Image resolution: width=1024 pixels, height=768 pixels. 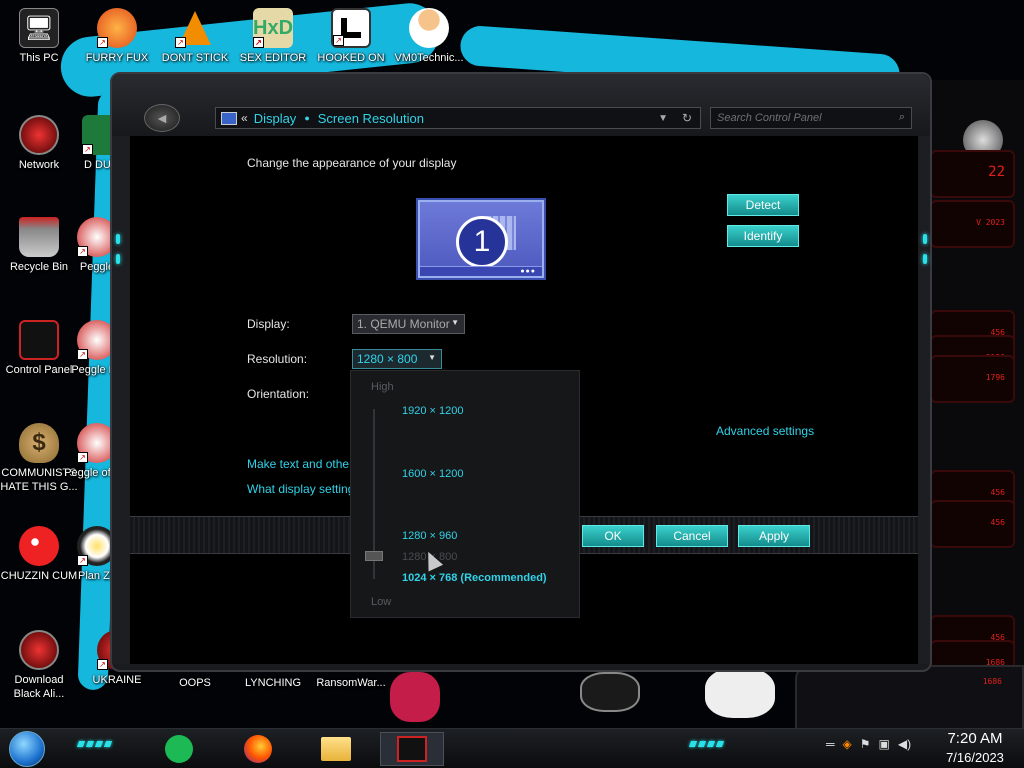 I want to click on resolution-option: 1600 × 1200, so click(x=432, y=474).